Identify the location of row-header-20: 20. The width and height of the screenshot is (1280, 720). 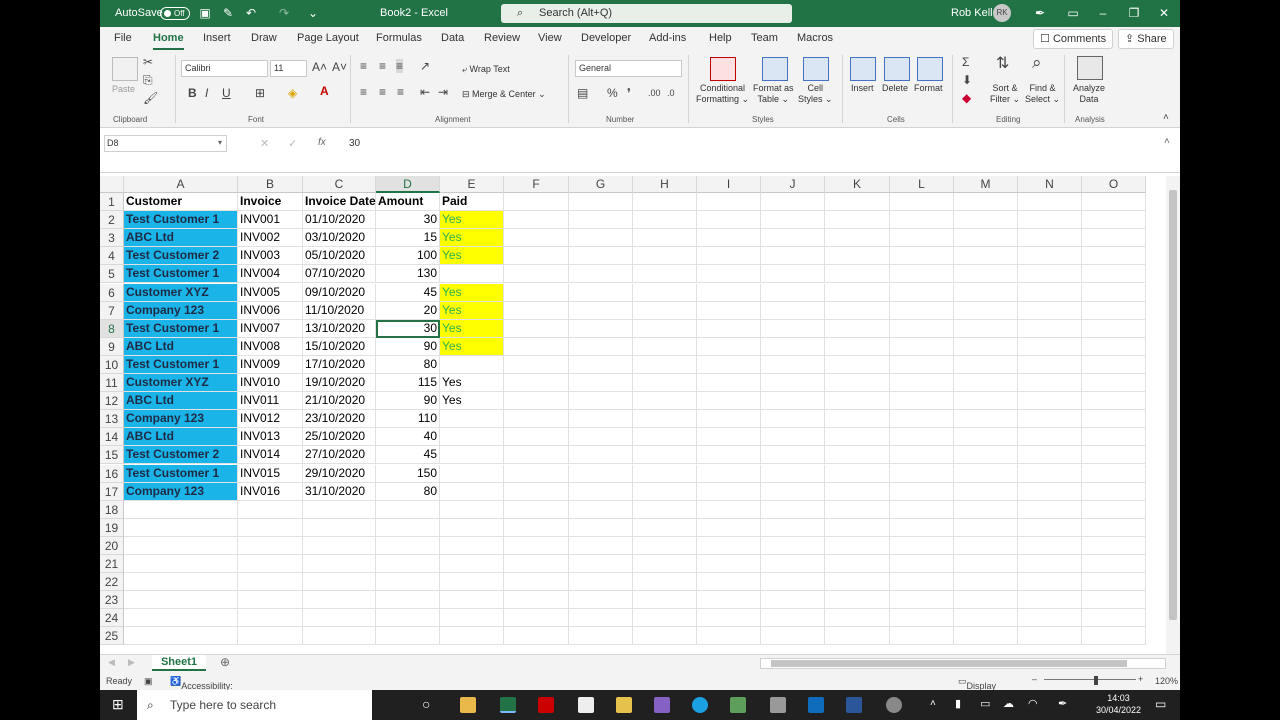
(112, 546).